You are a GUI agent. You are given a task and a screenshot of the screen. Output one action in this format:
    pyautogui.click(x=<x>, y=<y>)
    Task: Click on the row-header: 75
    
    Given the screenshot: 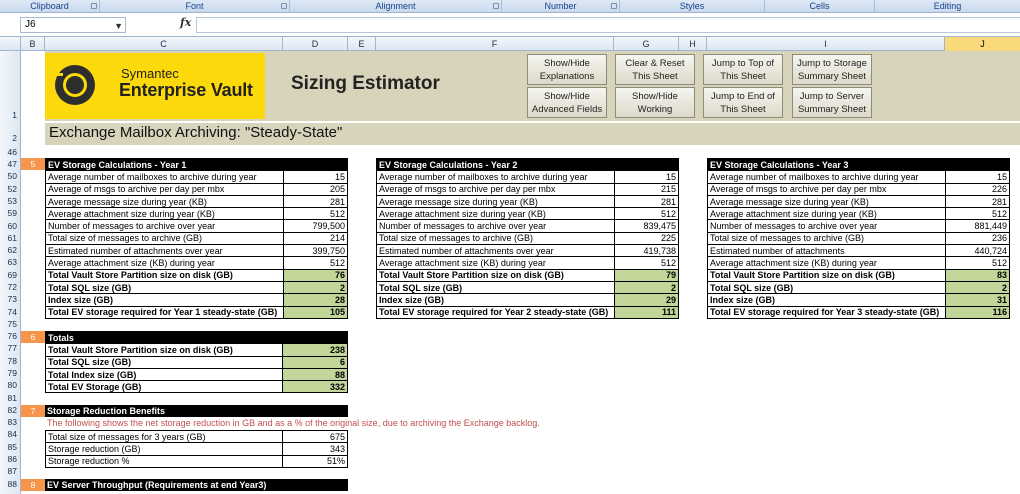 What is the action you would take?
    pyautogui.click(x=10, y=324)
    